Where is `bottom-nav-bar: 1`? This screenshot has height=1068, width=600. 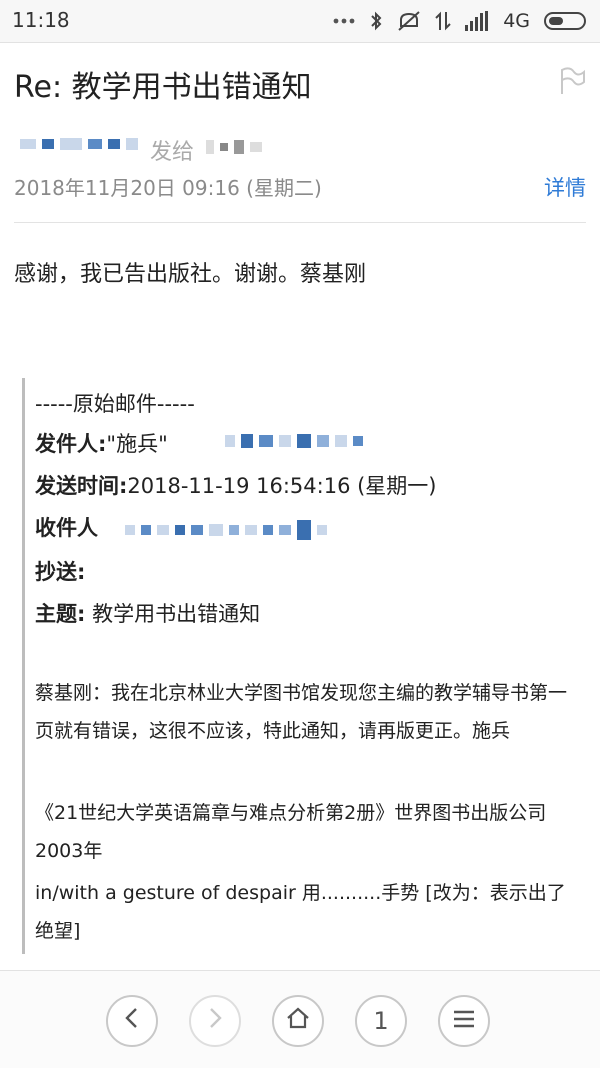
bottom-nav-bar: 1 is located at coordinates (300, 1019).